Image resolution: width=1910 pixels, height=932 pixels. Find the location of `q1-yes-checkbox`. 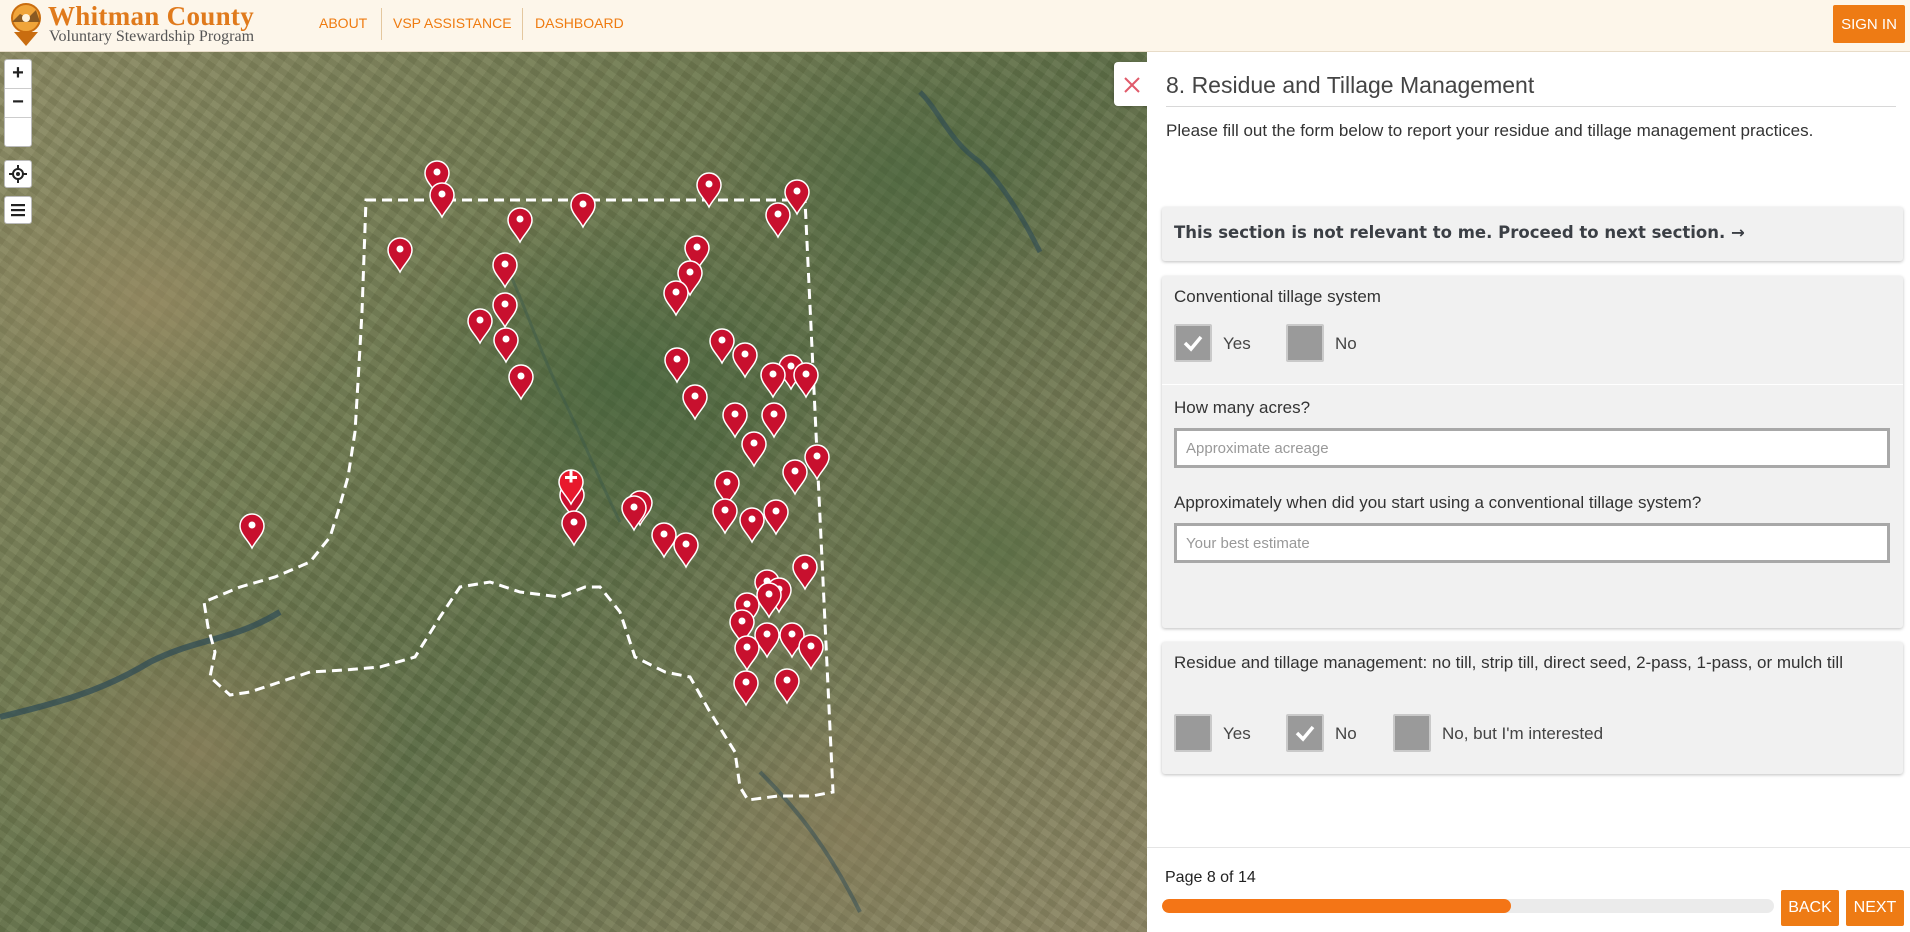

q1-yes-checkbox is located at coordinates (1193, 343).